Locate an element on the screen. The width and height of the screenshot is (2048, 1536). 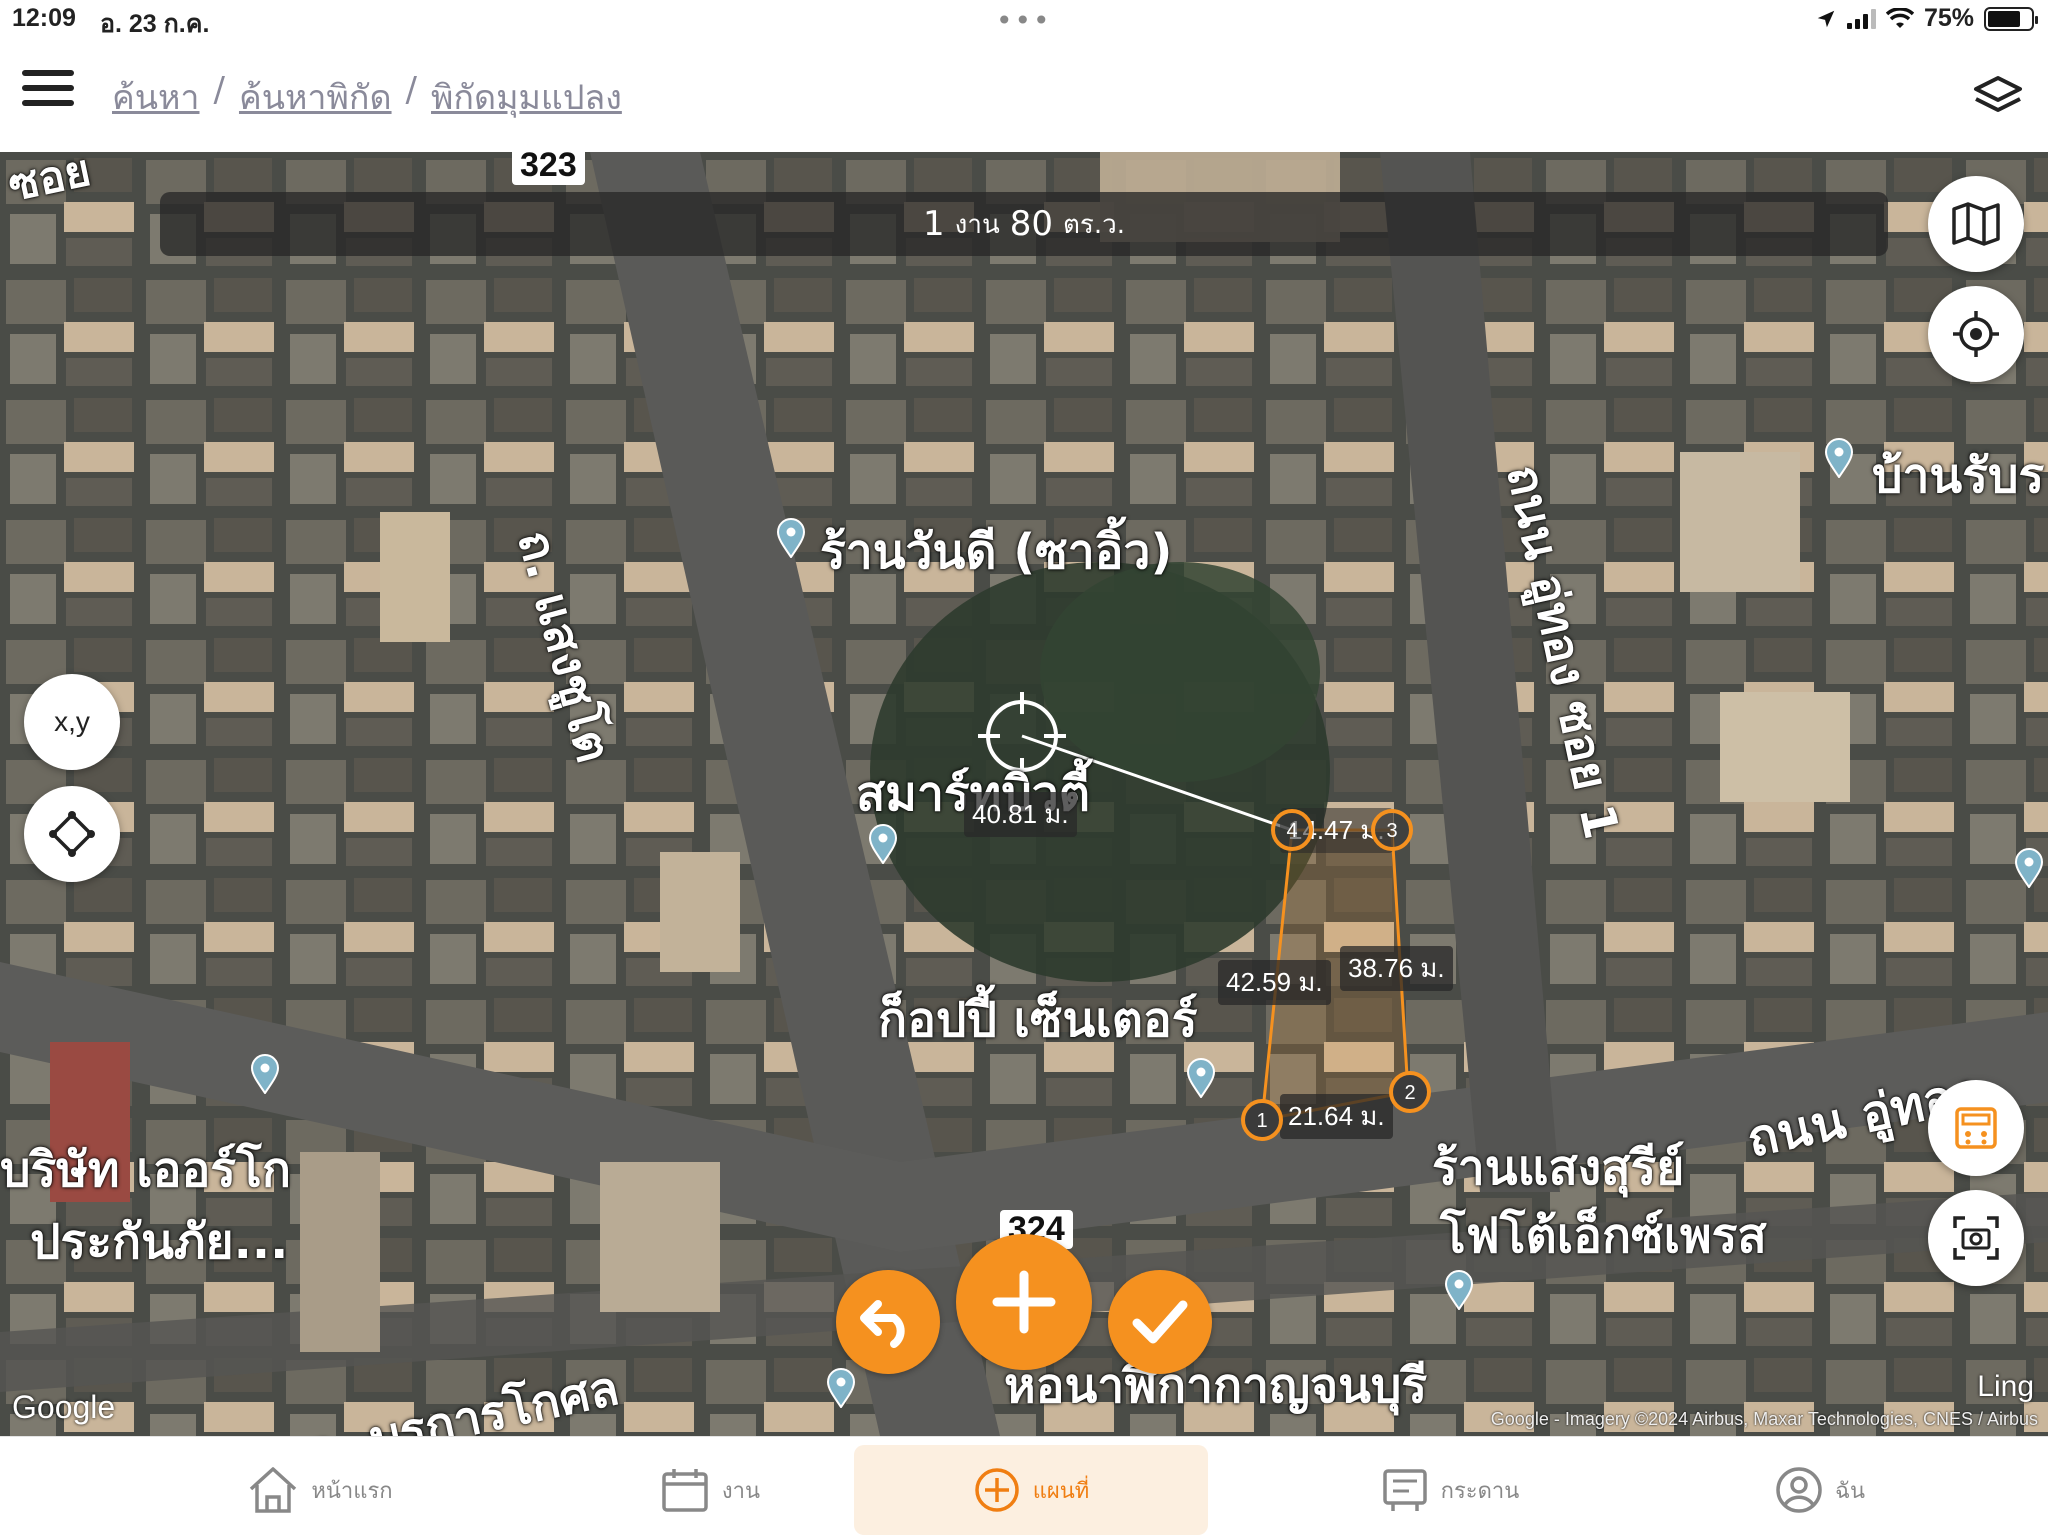
breadcrumb: ค้นหา / ค้นหาพิกัด / พิกัดมุมแปลง is located at coordinates (367, 97).